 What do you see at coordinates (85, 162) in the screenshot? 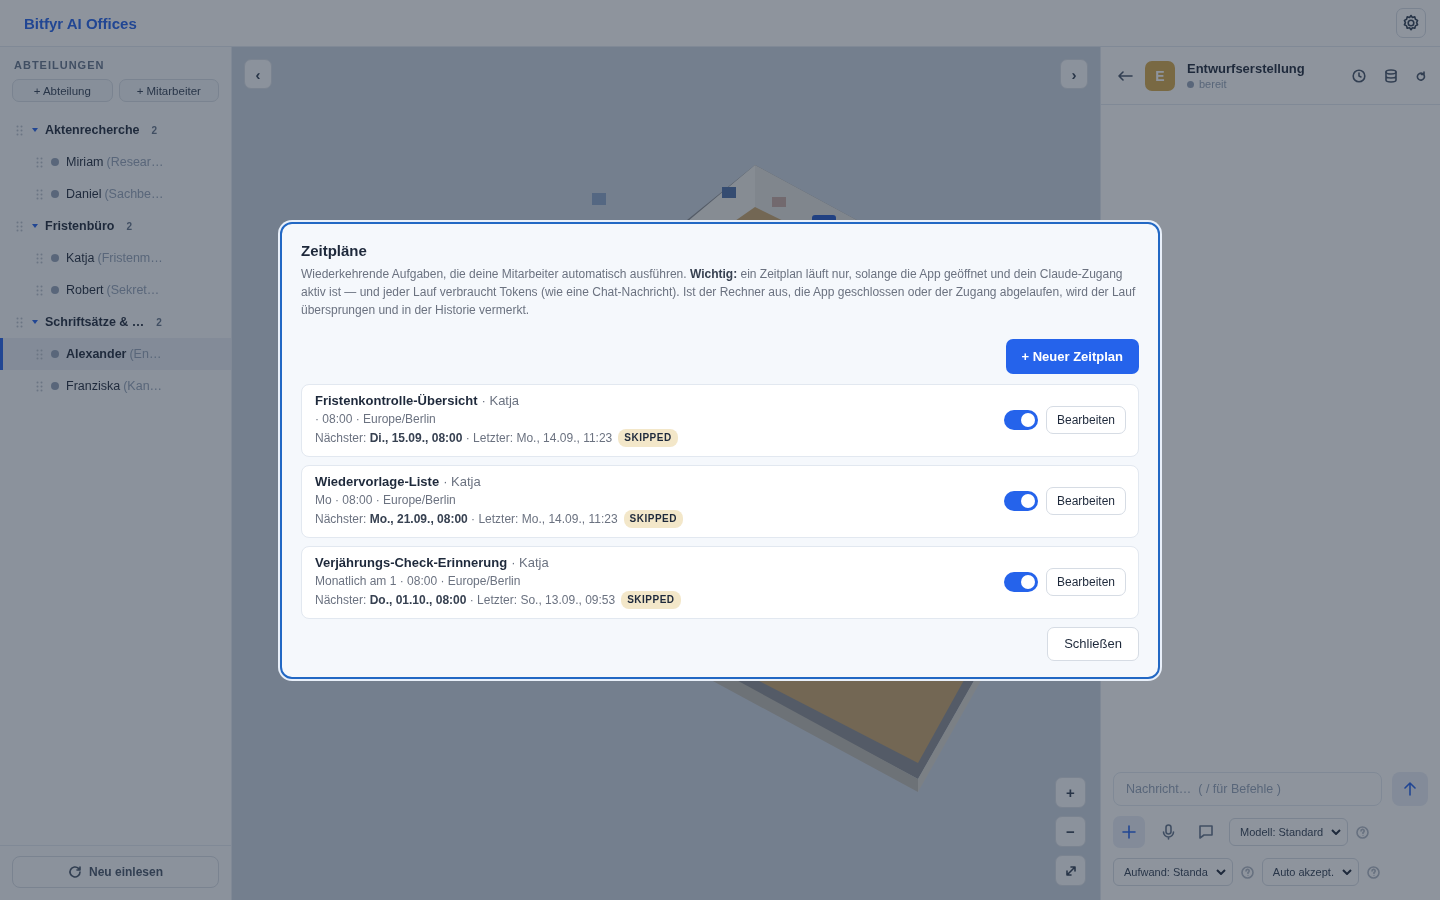
I see `employee-name: Miriam` at bounding box center [85, 162].